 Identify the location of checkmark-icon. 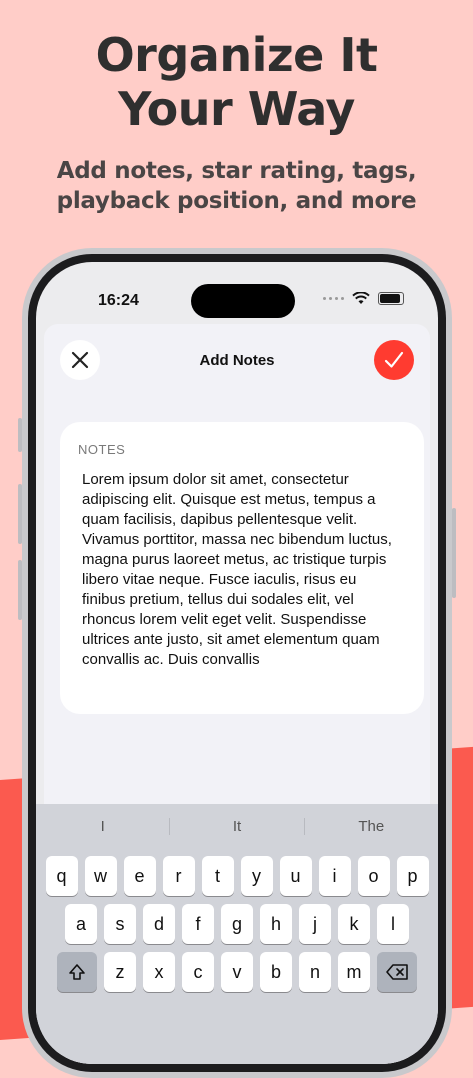
(394, 359).